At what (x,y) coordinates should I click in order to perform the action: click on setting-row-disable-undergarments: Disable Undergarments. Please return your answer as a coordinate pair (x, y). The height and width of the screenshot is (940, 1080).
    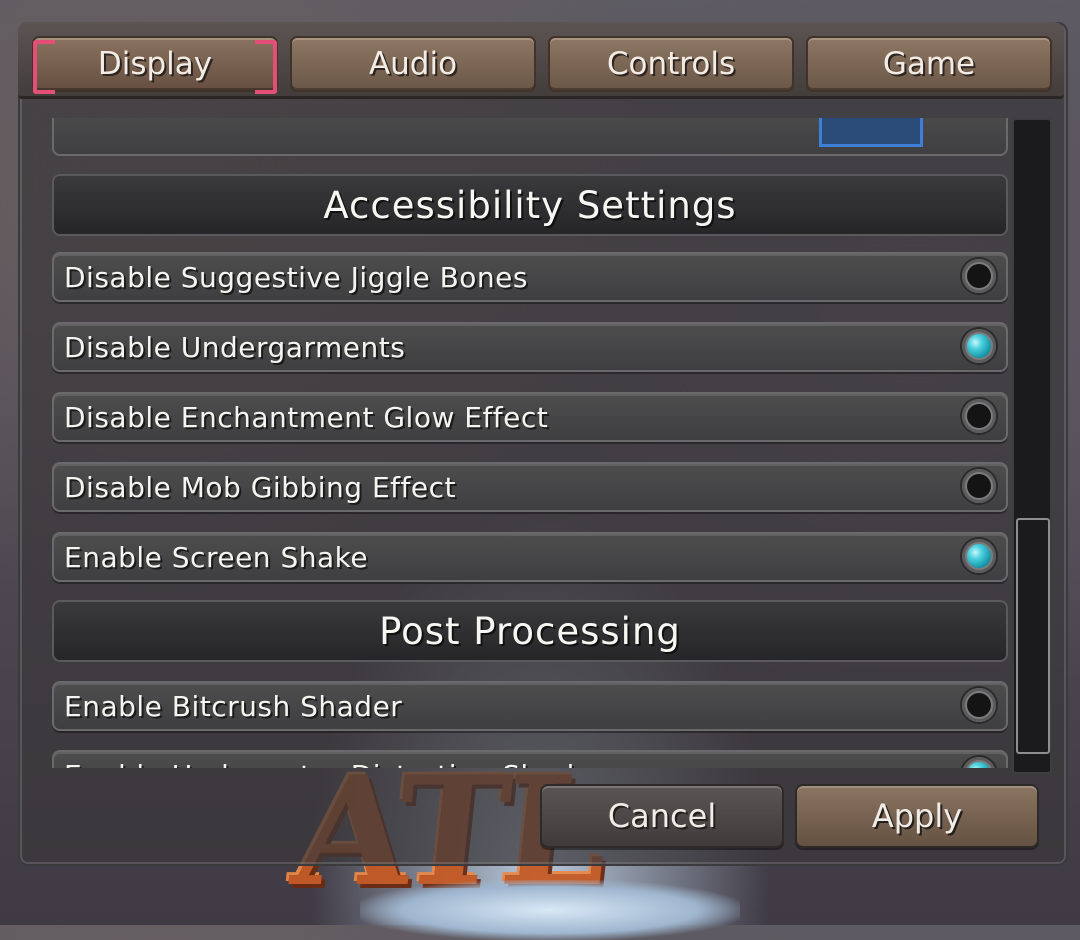
    Looking at the image, I should click on (530, 347).